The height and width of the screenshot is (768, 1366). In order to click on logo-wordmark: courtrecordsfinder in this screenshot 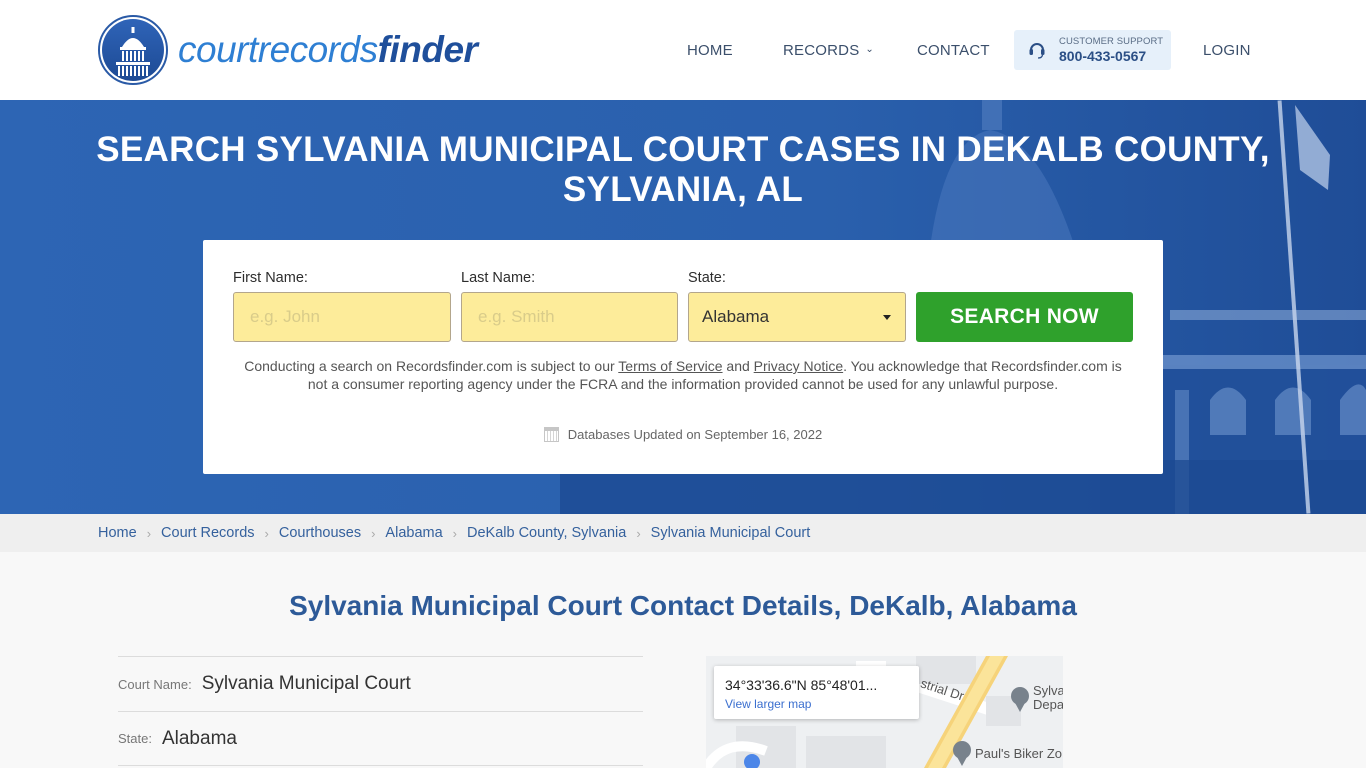, I will do `click(328, 50)`.